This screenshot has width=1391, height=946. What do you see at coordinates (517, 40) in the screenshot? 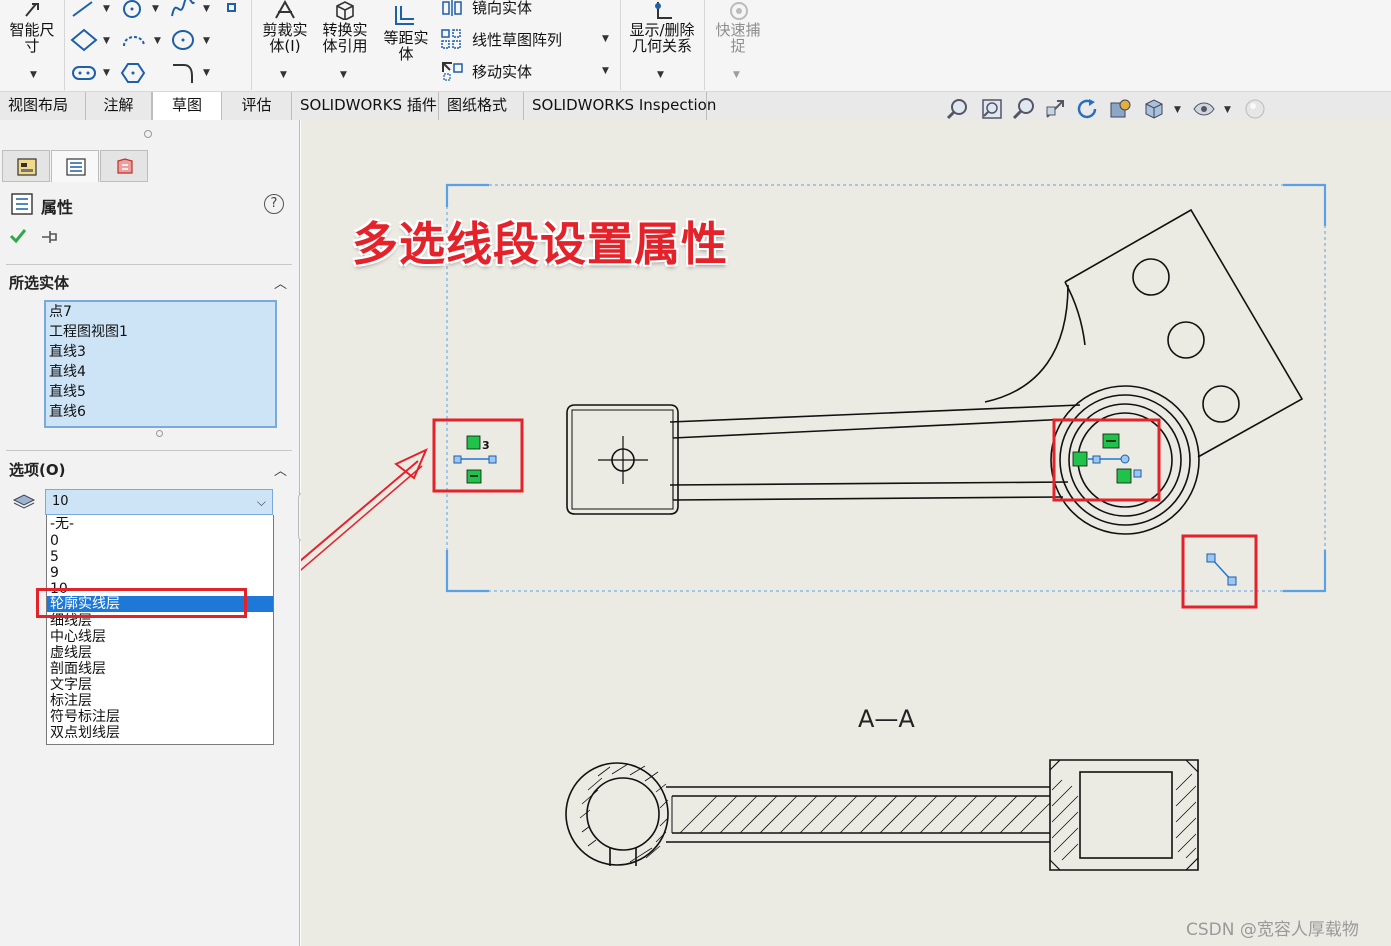
I see `linear-pattern-label: 线性草图阵列` at bounding box center [517, 40].